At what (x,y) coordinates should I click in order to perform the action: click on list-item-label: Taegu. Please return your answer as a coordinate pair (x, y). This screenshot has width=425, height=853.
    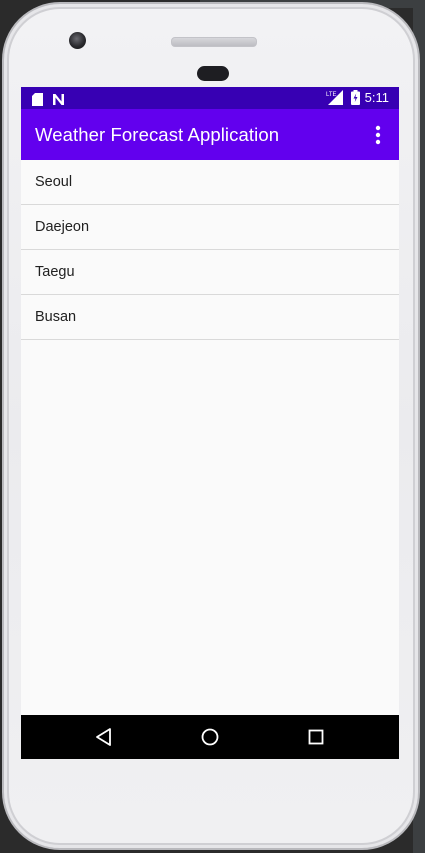
    Looking at the image, I should click on (55, 272).